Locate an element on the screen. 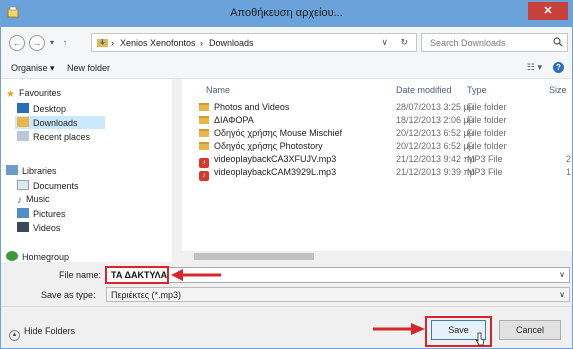 Image resolution: width=573 pixels, height=349 pixels. nav-videos: Videos is located at coordinates (38, 227).